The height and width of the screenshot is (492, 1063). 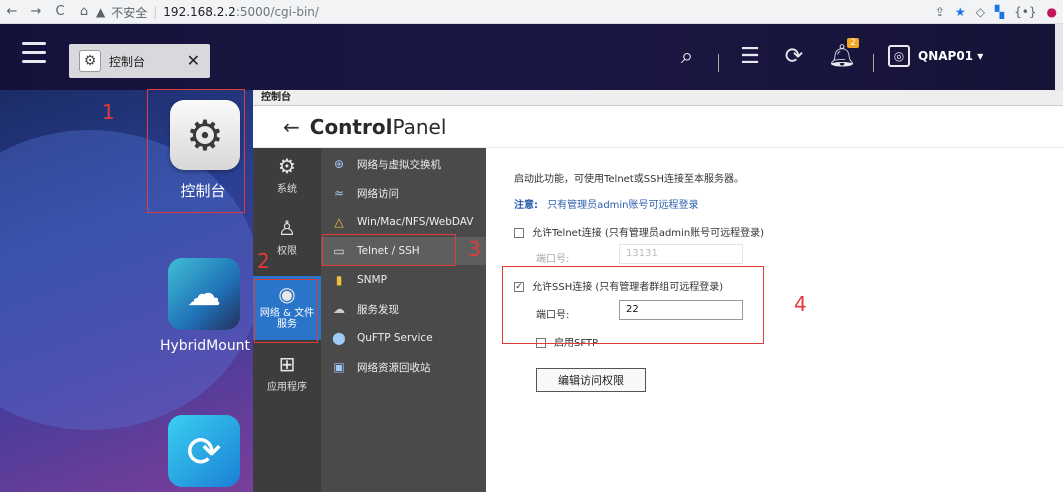 What do you see at coordinates (351, 126) in the screenshot?
I see `title-bold: Control` at bounding box center [351, 126].